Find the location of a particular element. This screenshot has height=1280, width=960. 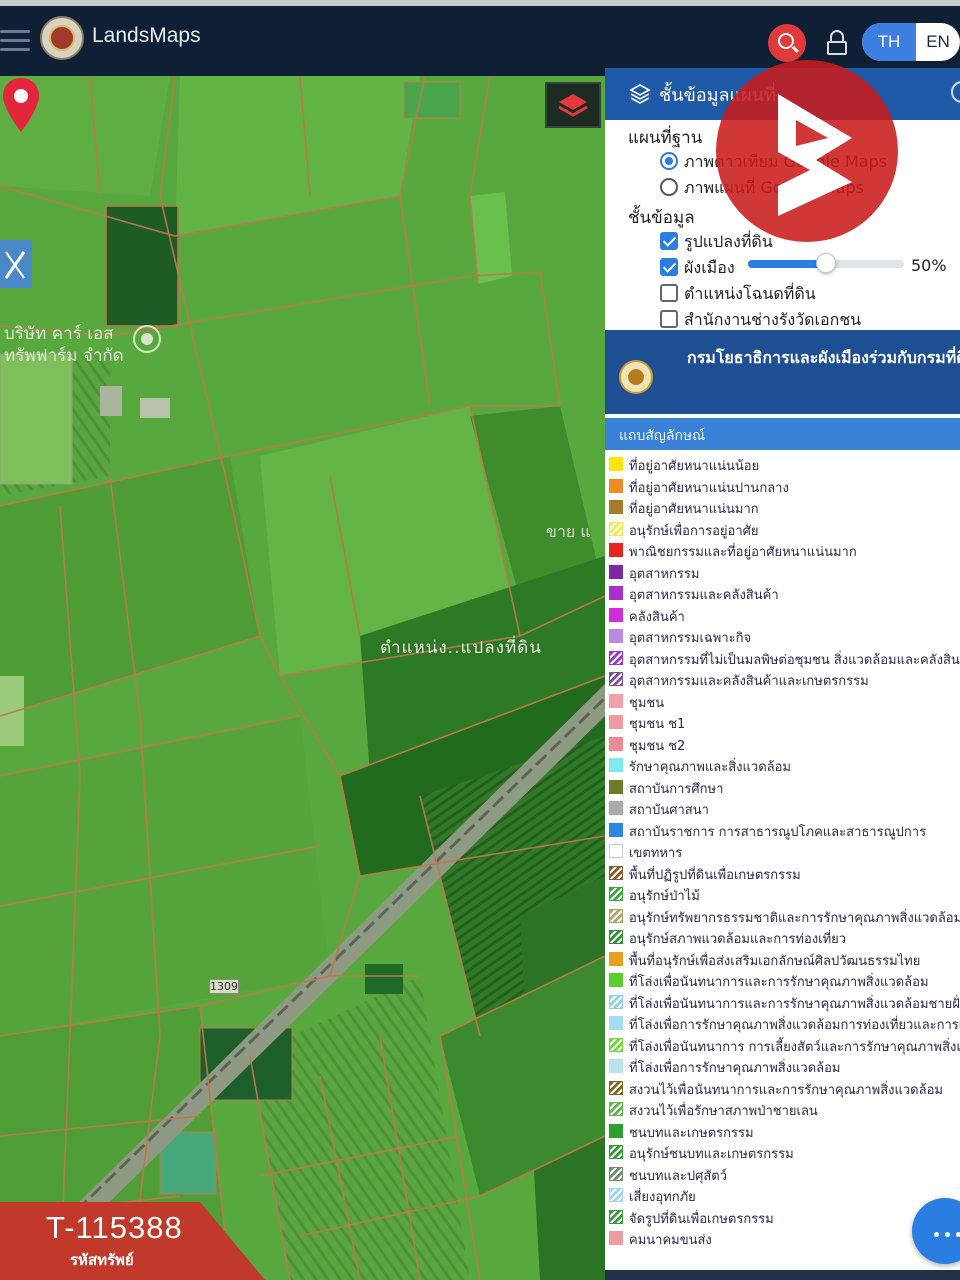

panel-bottom-bar is located at coordinates (782, 1275).